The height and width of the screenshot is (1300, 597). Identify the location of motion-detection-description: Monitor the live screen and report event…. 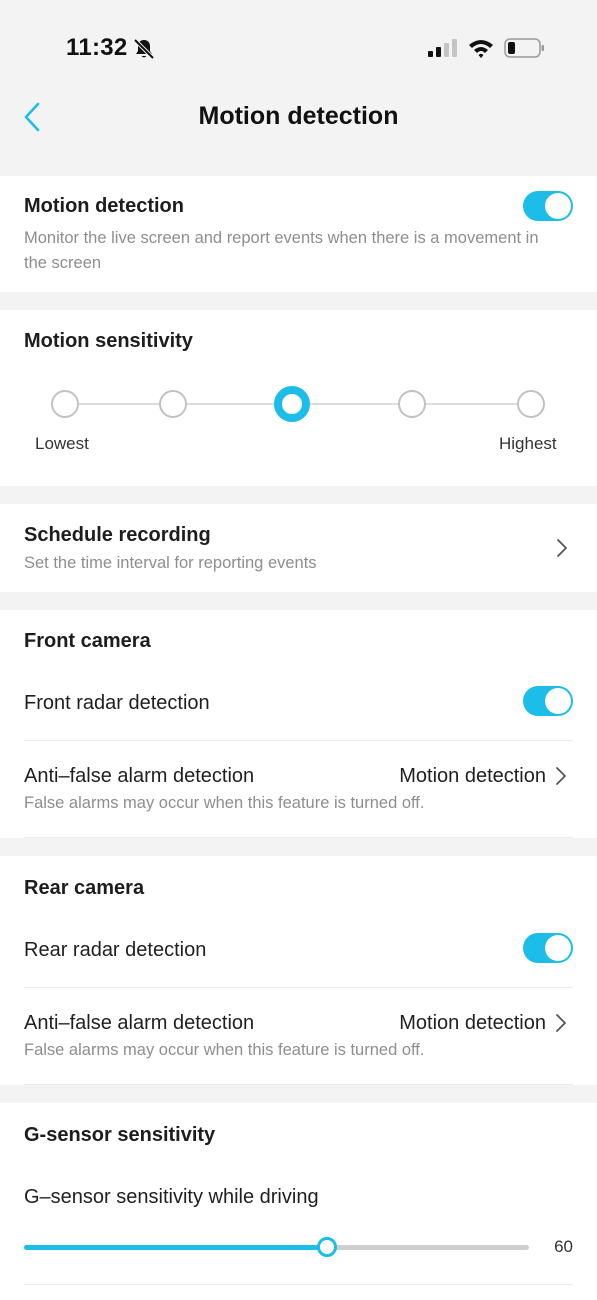
(281, 250).